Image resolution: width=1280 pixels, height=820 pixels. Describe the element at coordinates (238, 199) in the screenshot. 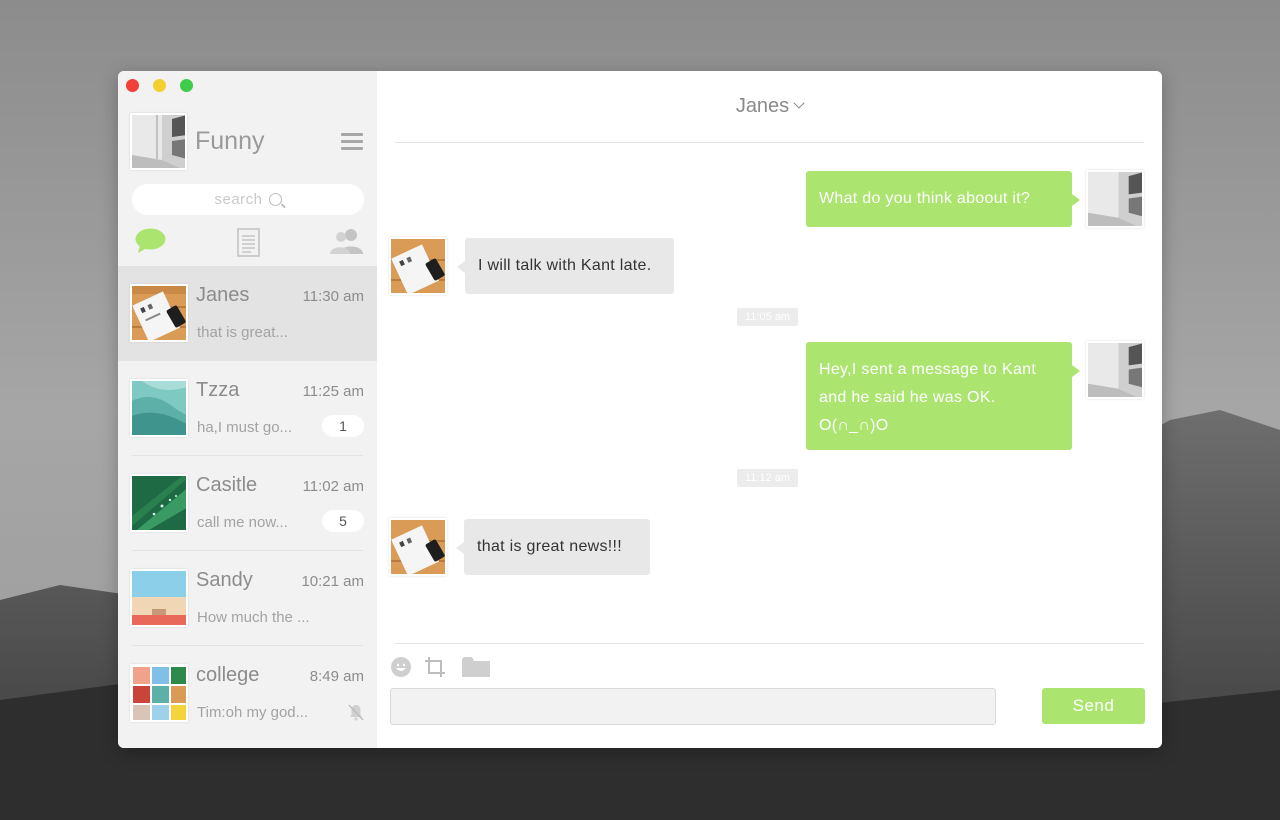

I see `search-placeholder: search` at that location.